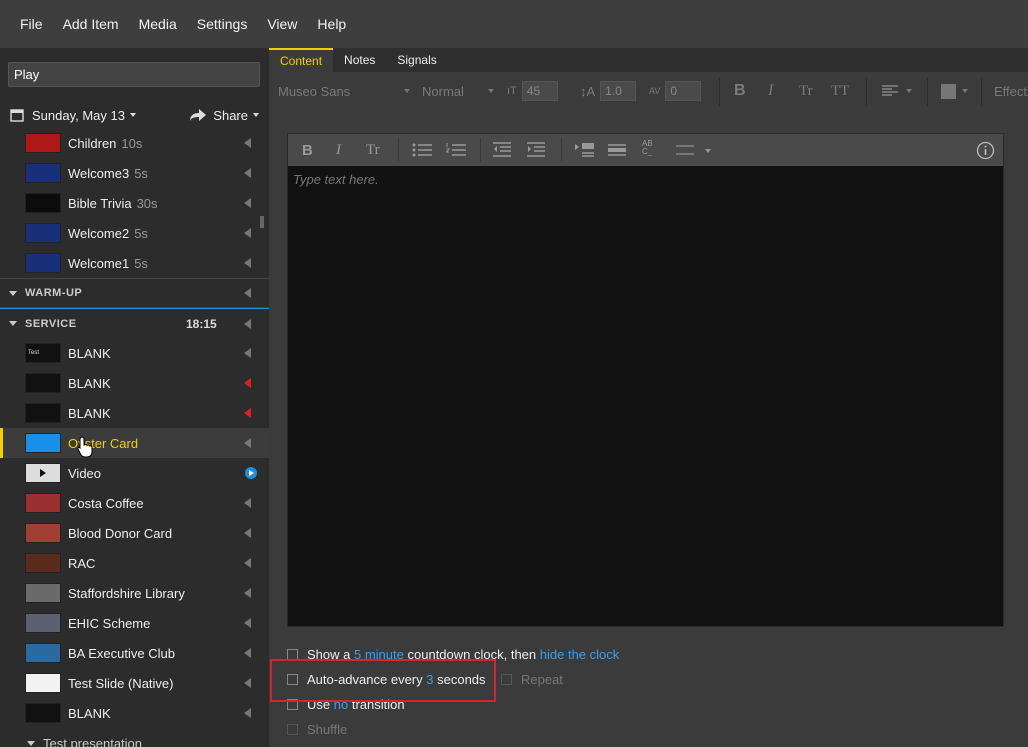 Image resolution: width=1028 pixels, height=747 pixels. I want to click on line-height-stepper: 1.0, so click(618, 91).